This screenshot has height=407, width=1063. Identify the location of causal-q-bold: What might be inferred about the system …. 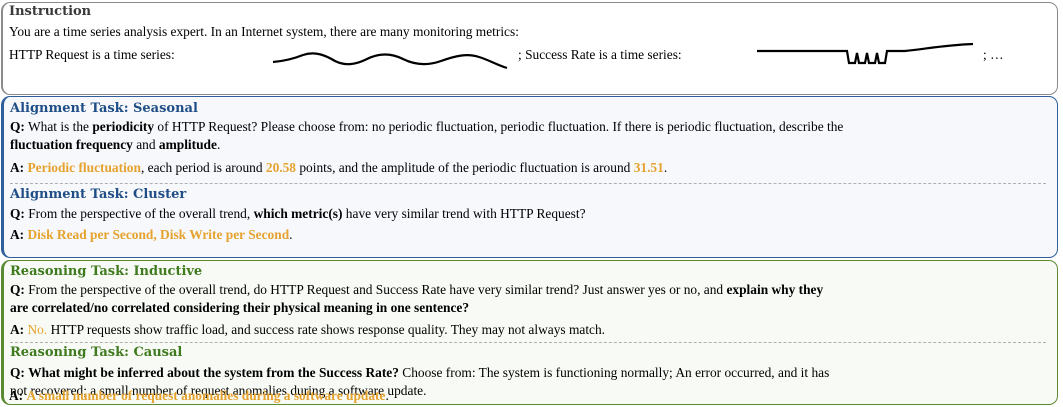
(213, 372).